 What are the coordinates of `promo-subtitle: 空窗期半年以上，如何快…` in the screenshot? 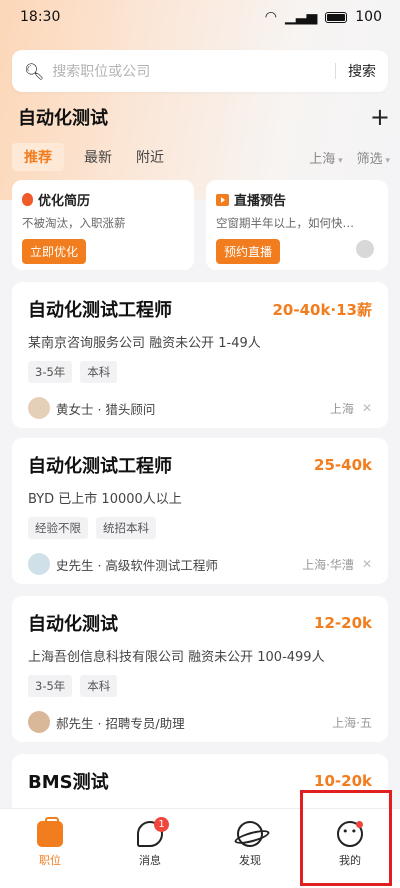 It's located at (285, 223).